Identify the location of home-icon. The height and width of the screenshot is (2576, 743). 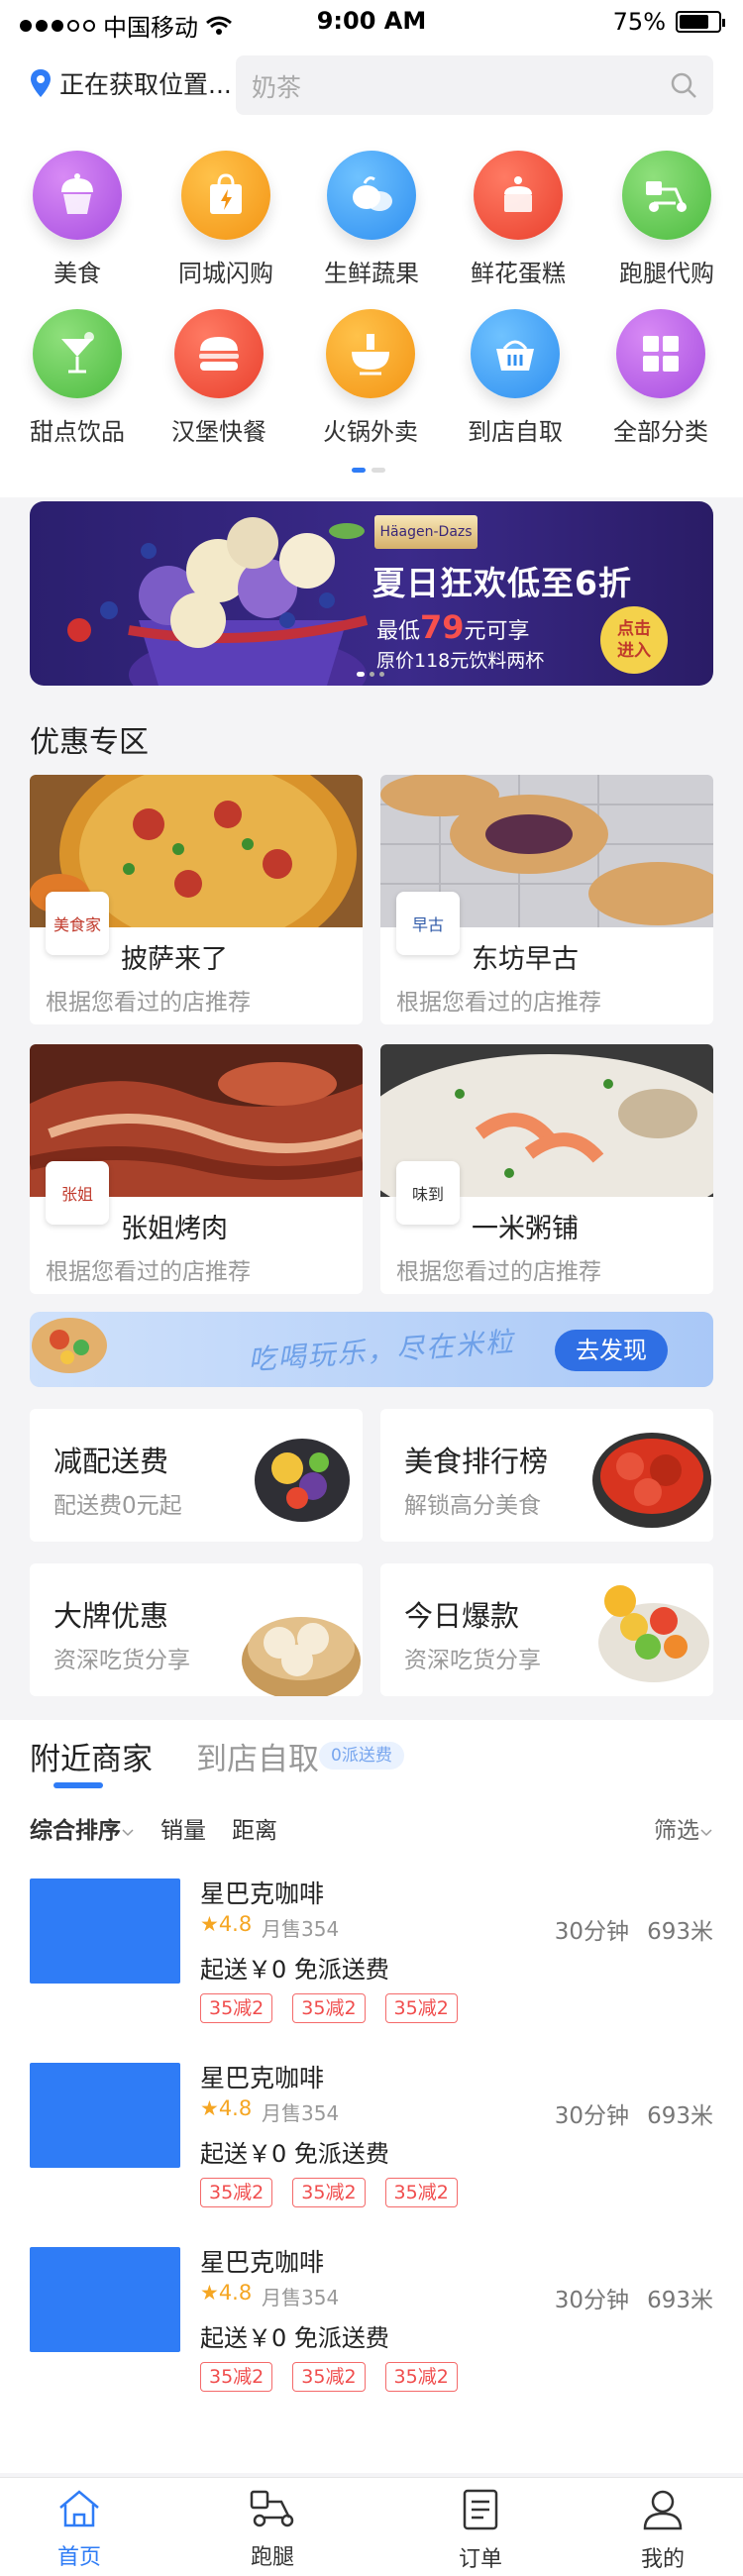
(79, 2508).